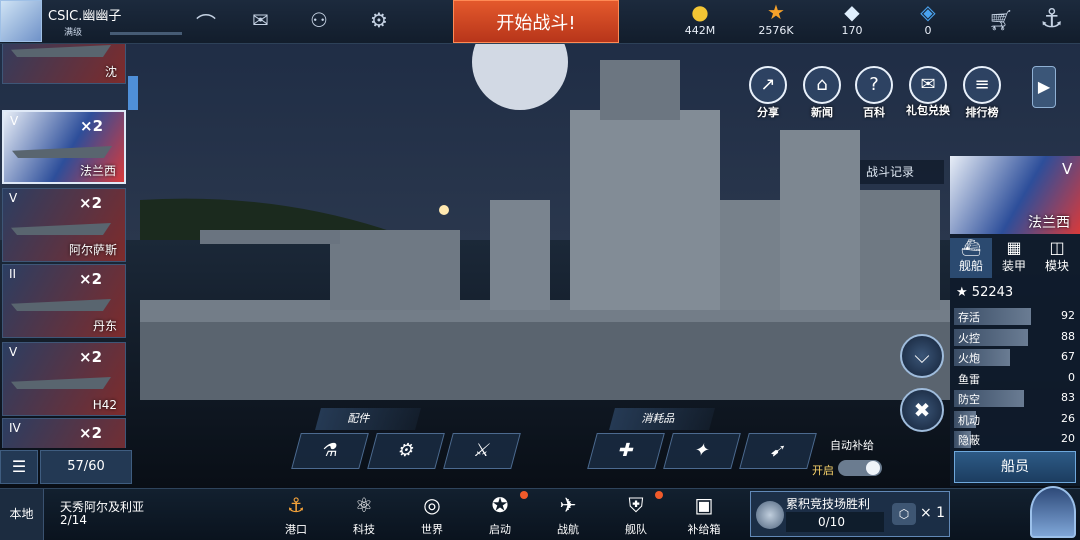  I want to click on tab-module: ◫ 模块, so click(1057, 258).